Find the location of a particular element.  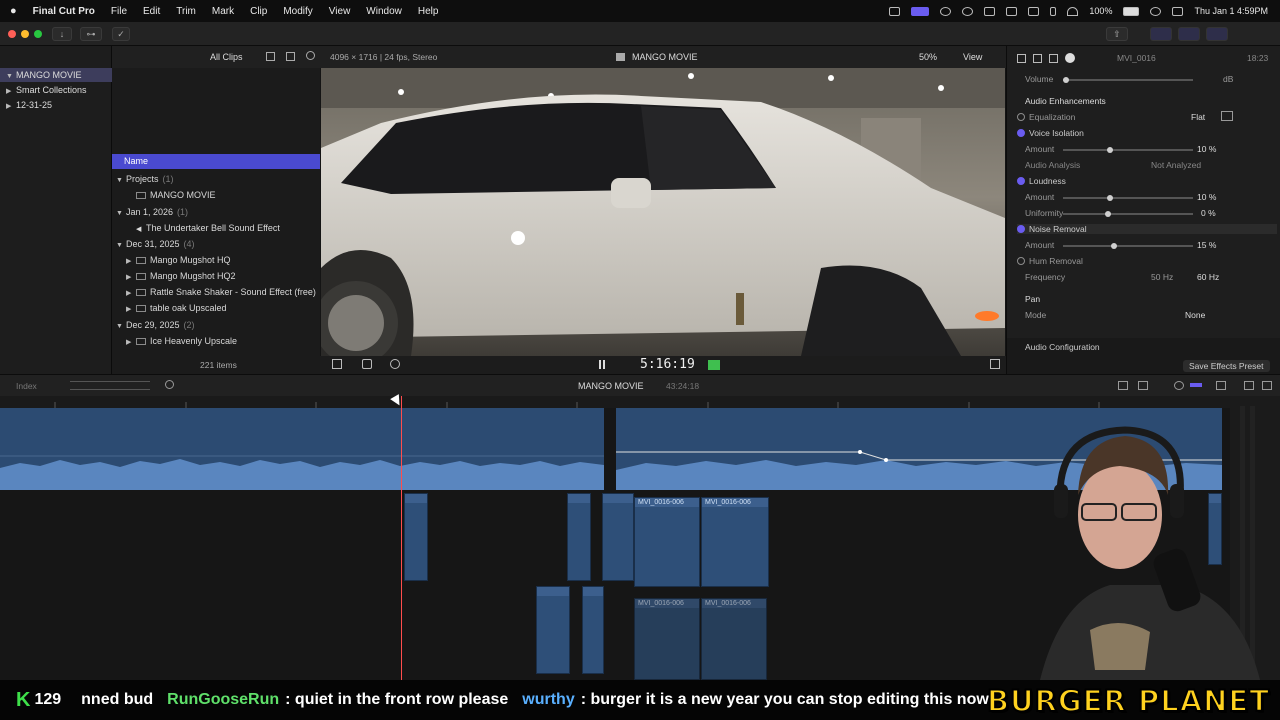

pan-mode-value: None is located at coordinates (1195, 315).